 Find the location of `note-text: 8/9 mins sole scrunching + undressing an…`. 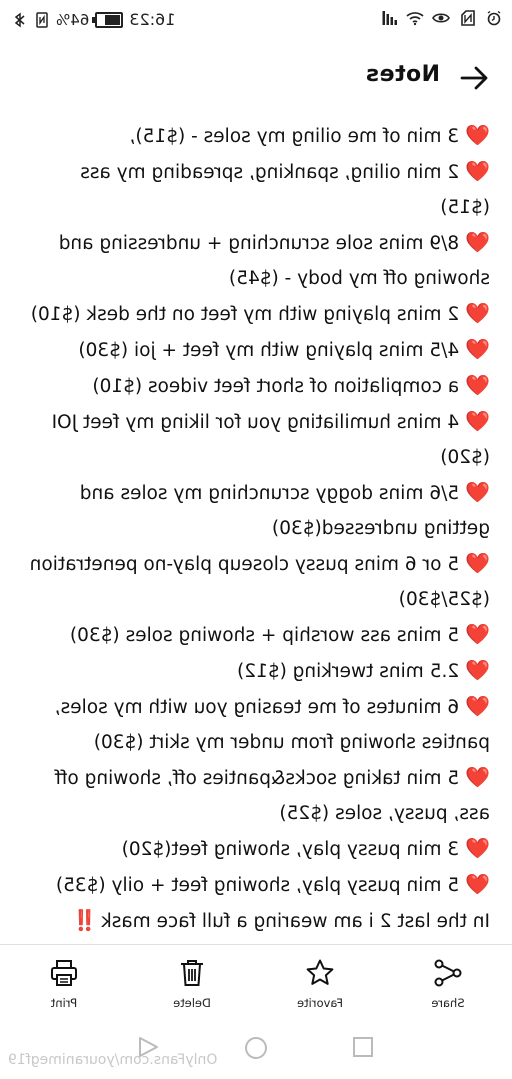

note-text: 8/9 mins sole scrunching + undressing an… is located at coordinates (259, 243).